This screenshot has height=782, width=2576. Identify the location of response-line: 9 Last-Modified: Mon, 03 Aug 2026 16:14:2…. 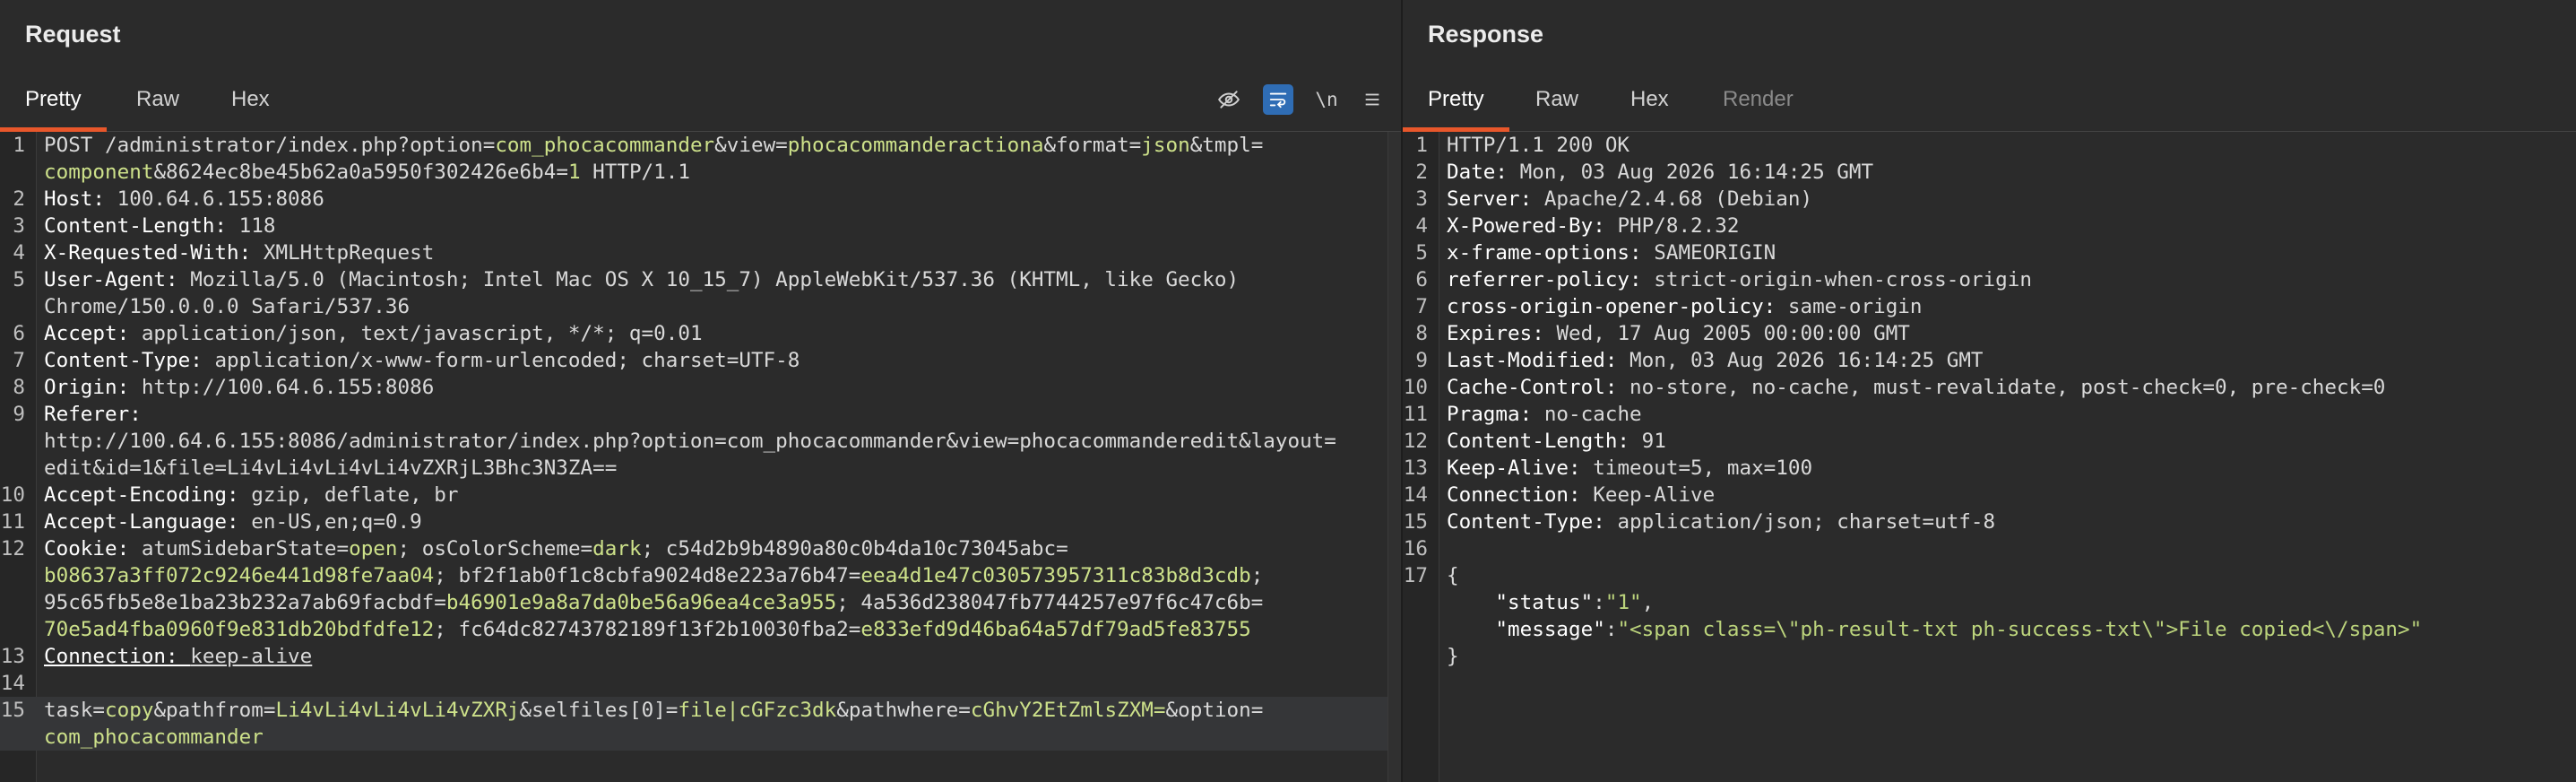
(1989, 361).